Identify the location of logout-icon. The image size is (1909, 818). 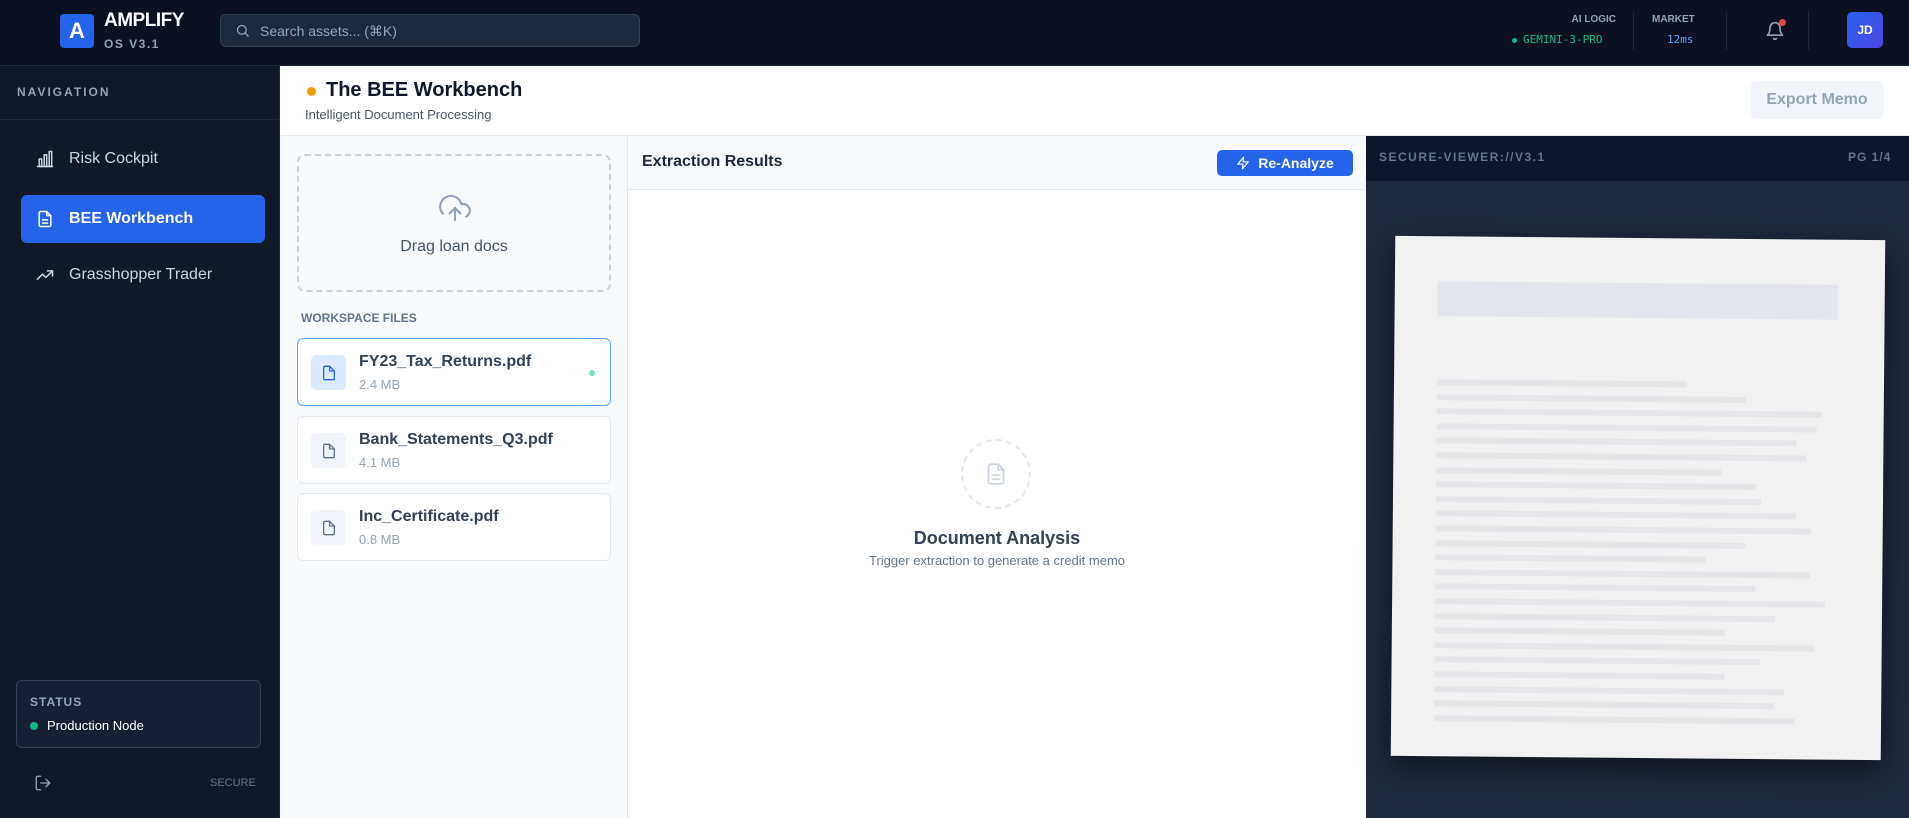
(43, 783).